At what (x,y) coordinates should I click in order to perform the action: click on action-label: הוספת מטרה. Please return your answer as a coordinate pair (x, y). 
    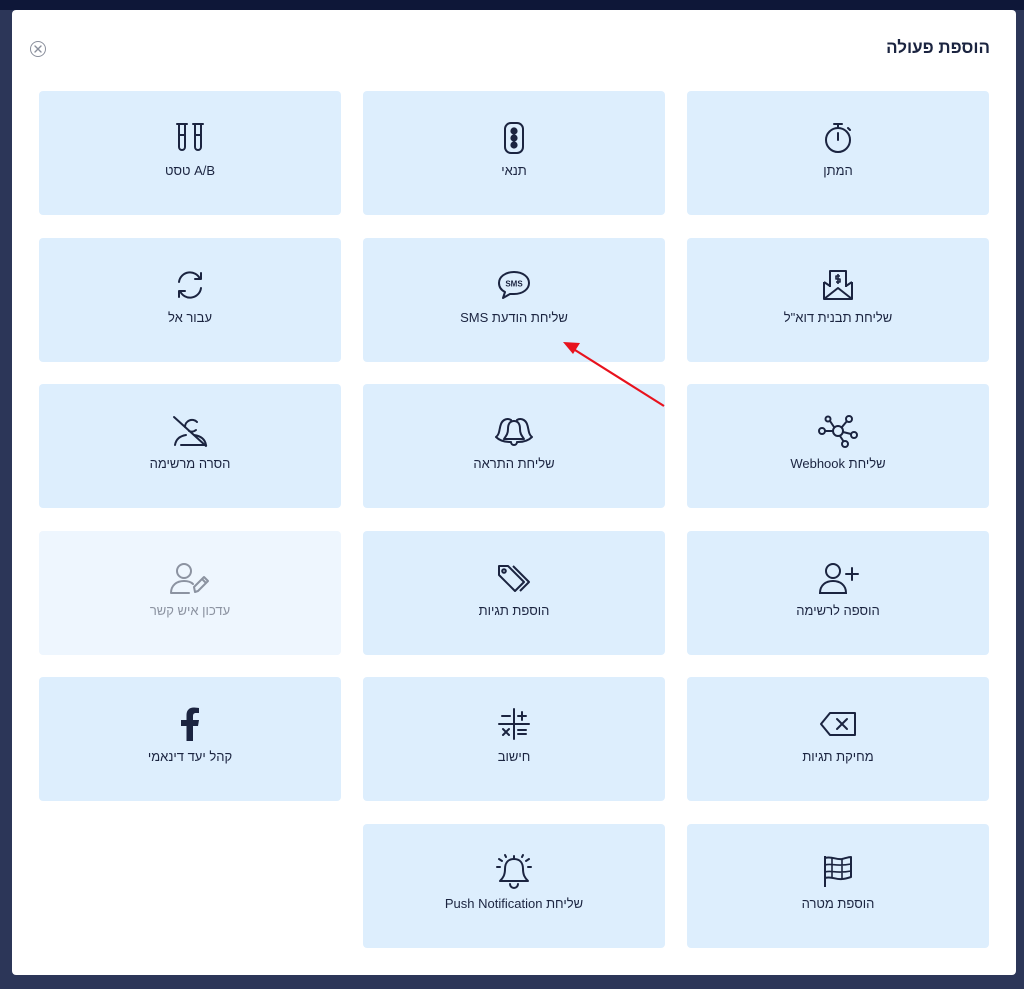
    Looking at the image, I should click on (838, 903).